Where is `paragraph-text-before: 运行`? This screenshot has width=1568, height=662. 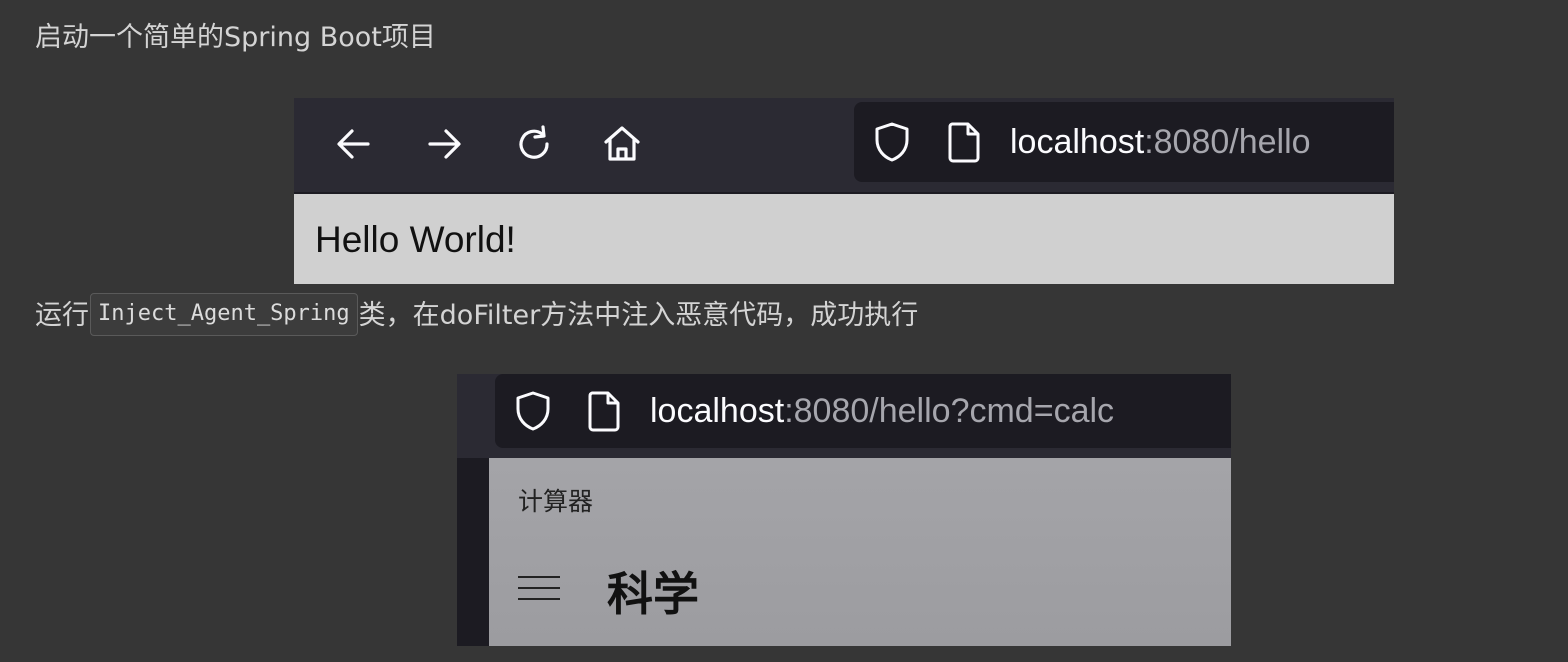
paragraph-text-before: 运行 is located at coordinates (62, 315).